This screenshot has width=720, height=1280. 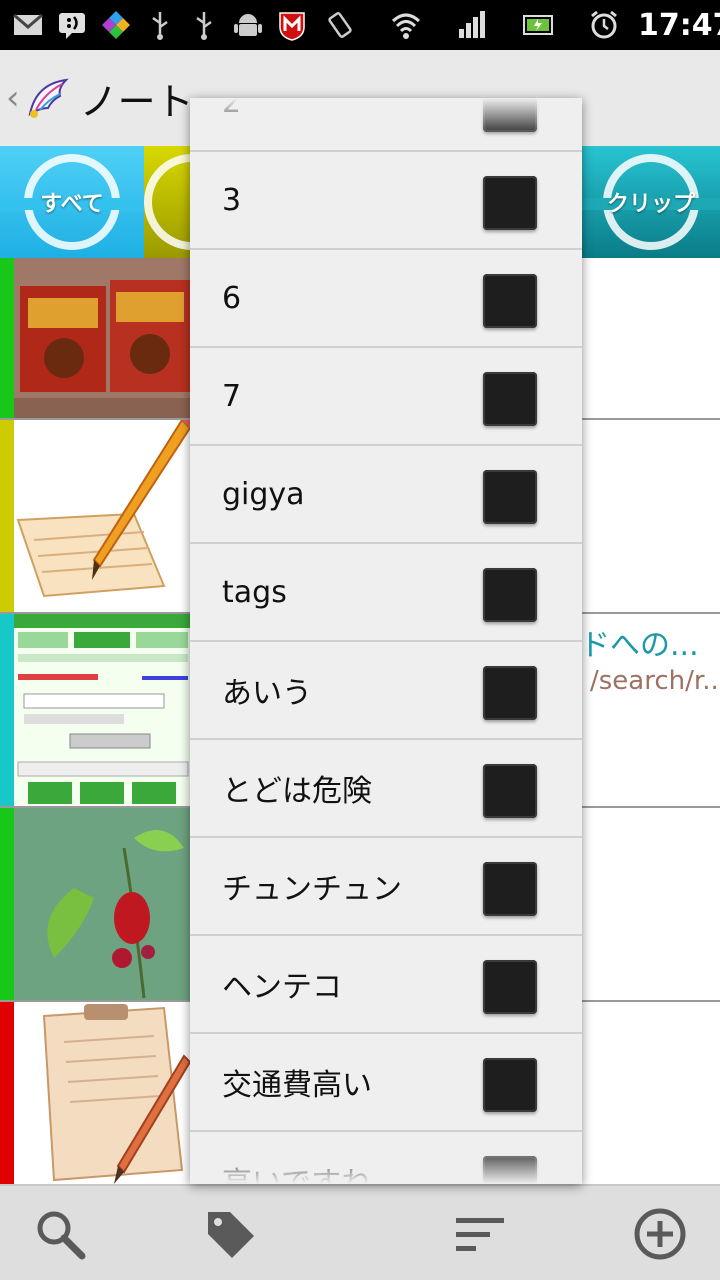 What do you see at coordinates (232, 396) in the screenshot?
I see `tag-label: 7` at bounding box center [232, 396].